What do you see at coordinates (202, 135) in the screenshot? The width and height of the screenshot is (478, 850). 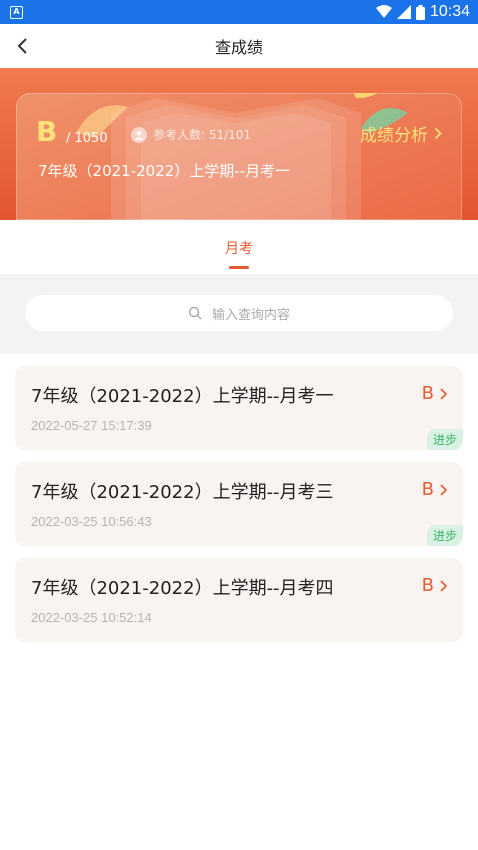 I see `participants-text: 参考人数: 51/101` at bounding box center [202, 135].